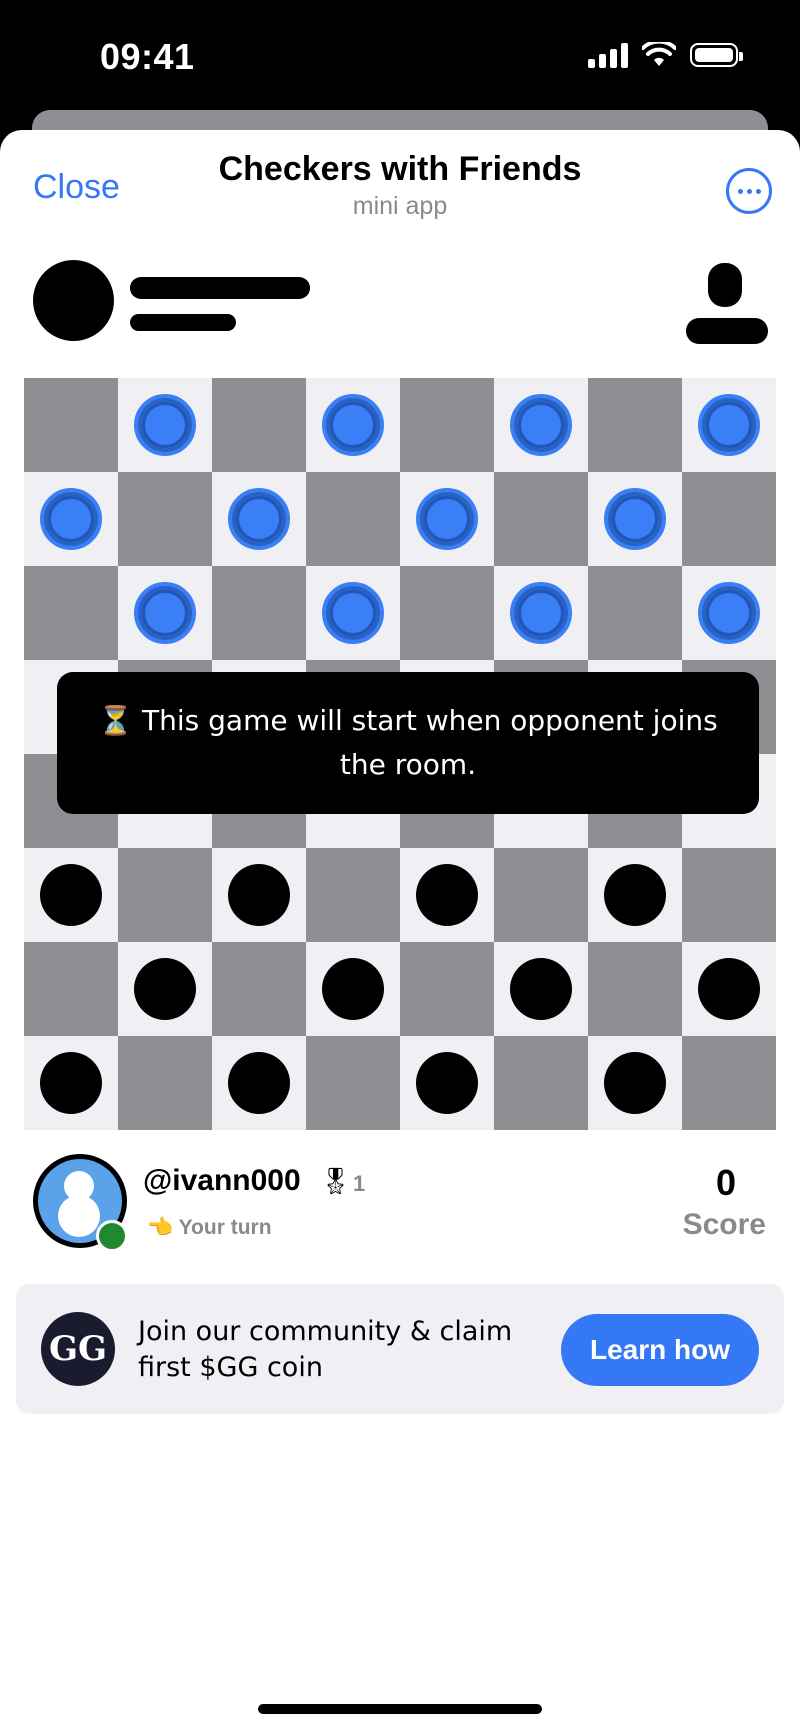 The height and width of the screenshot is (1734, 800). Describe the element at coordinates (659, 54) in the screenshot. I see `wifi-icon` at that location.